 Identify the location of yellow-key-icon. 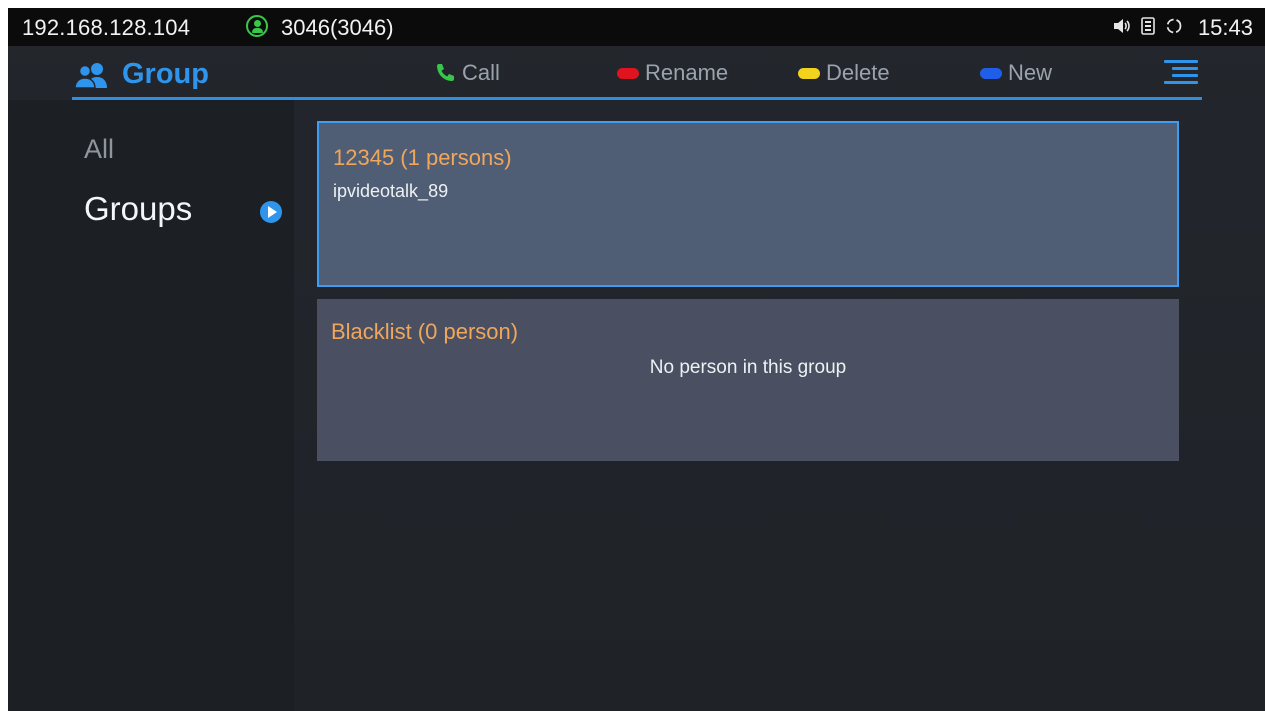
(809, 73).